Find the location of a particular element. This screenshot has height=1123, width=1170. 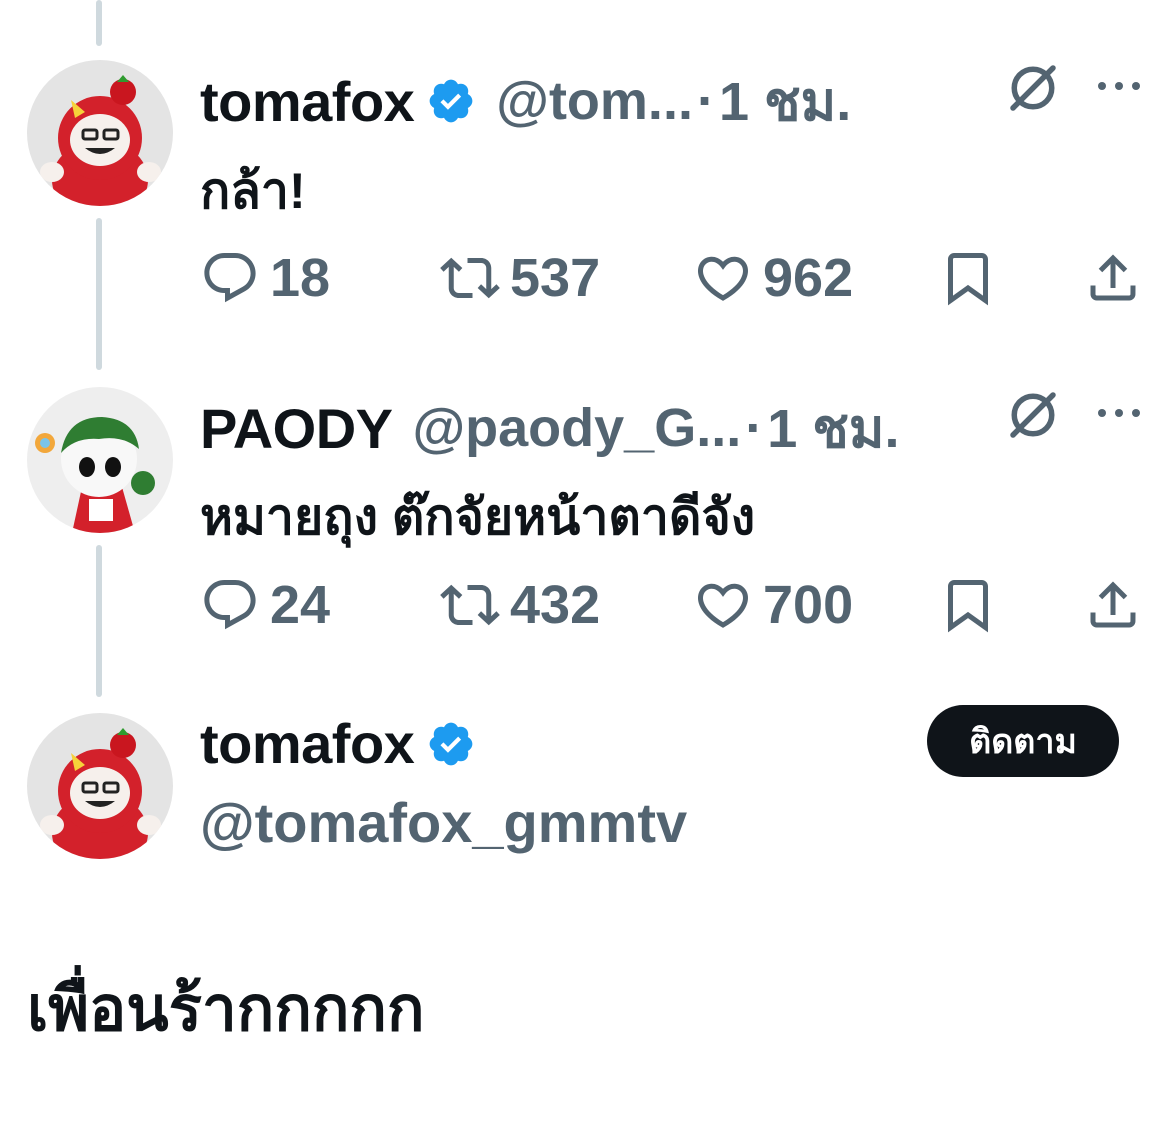

retweet-button: 537 is located at coordinates (520, 278).